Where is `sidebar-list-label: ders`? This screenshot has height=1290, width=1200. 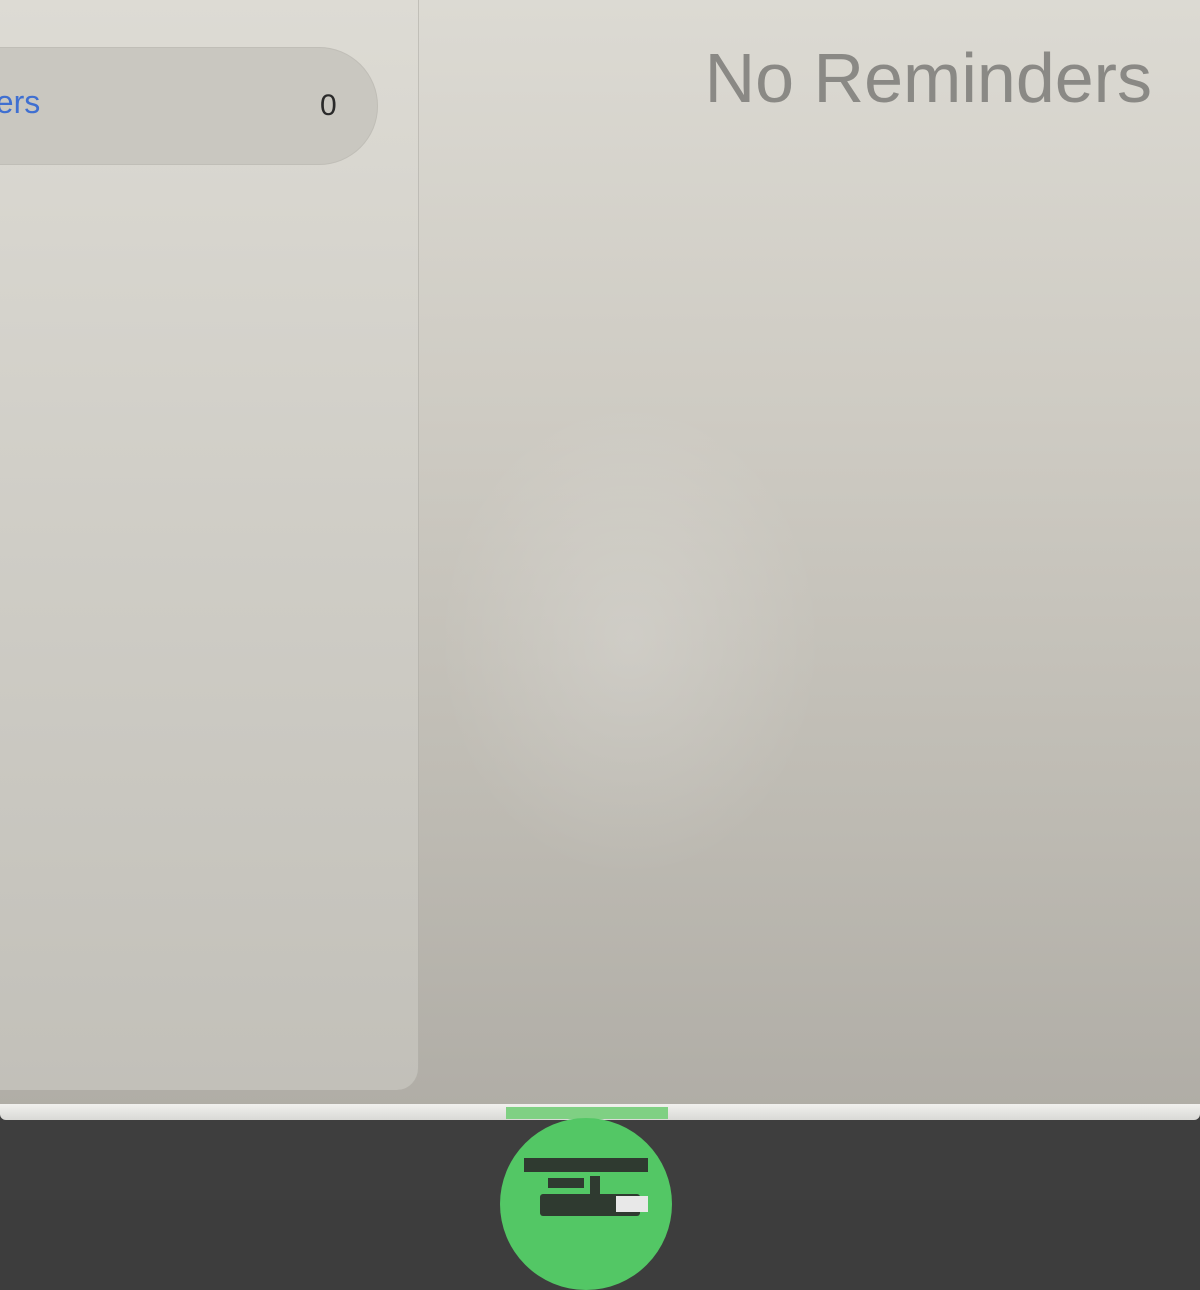 sidebar-list-label: ders is located at coordinates (20, 102).